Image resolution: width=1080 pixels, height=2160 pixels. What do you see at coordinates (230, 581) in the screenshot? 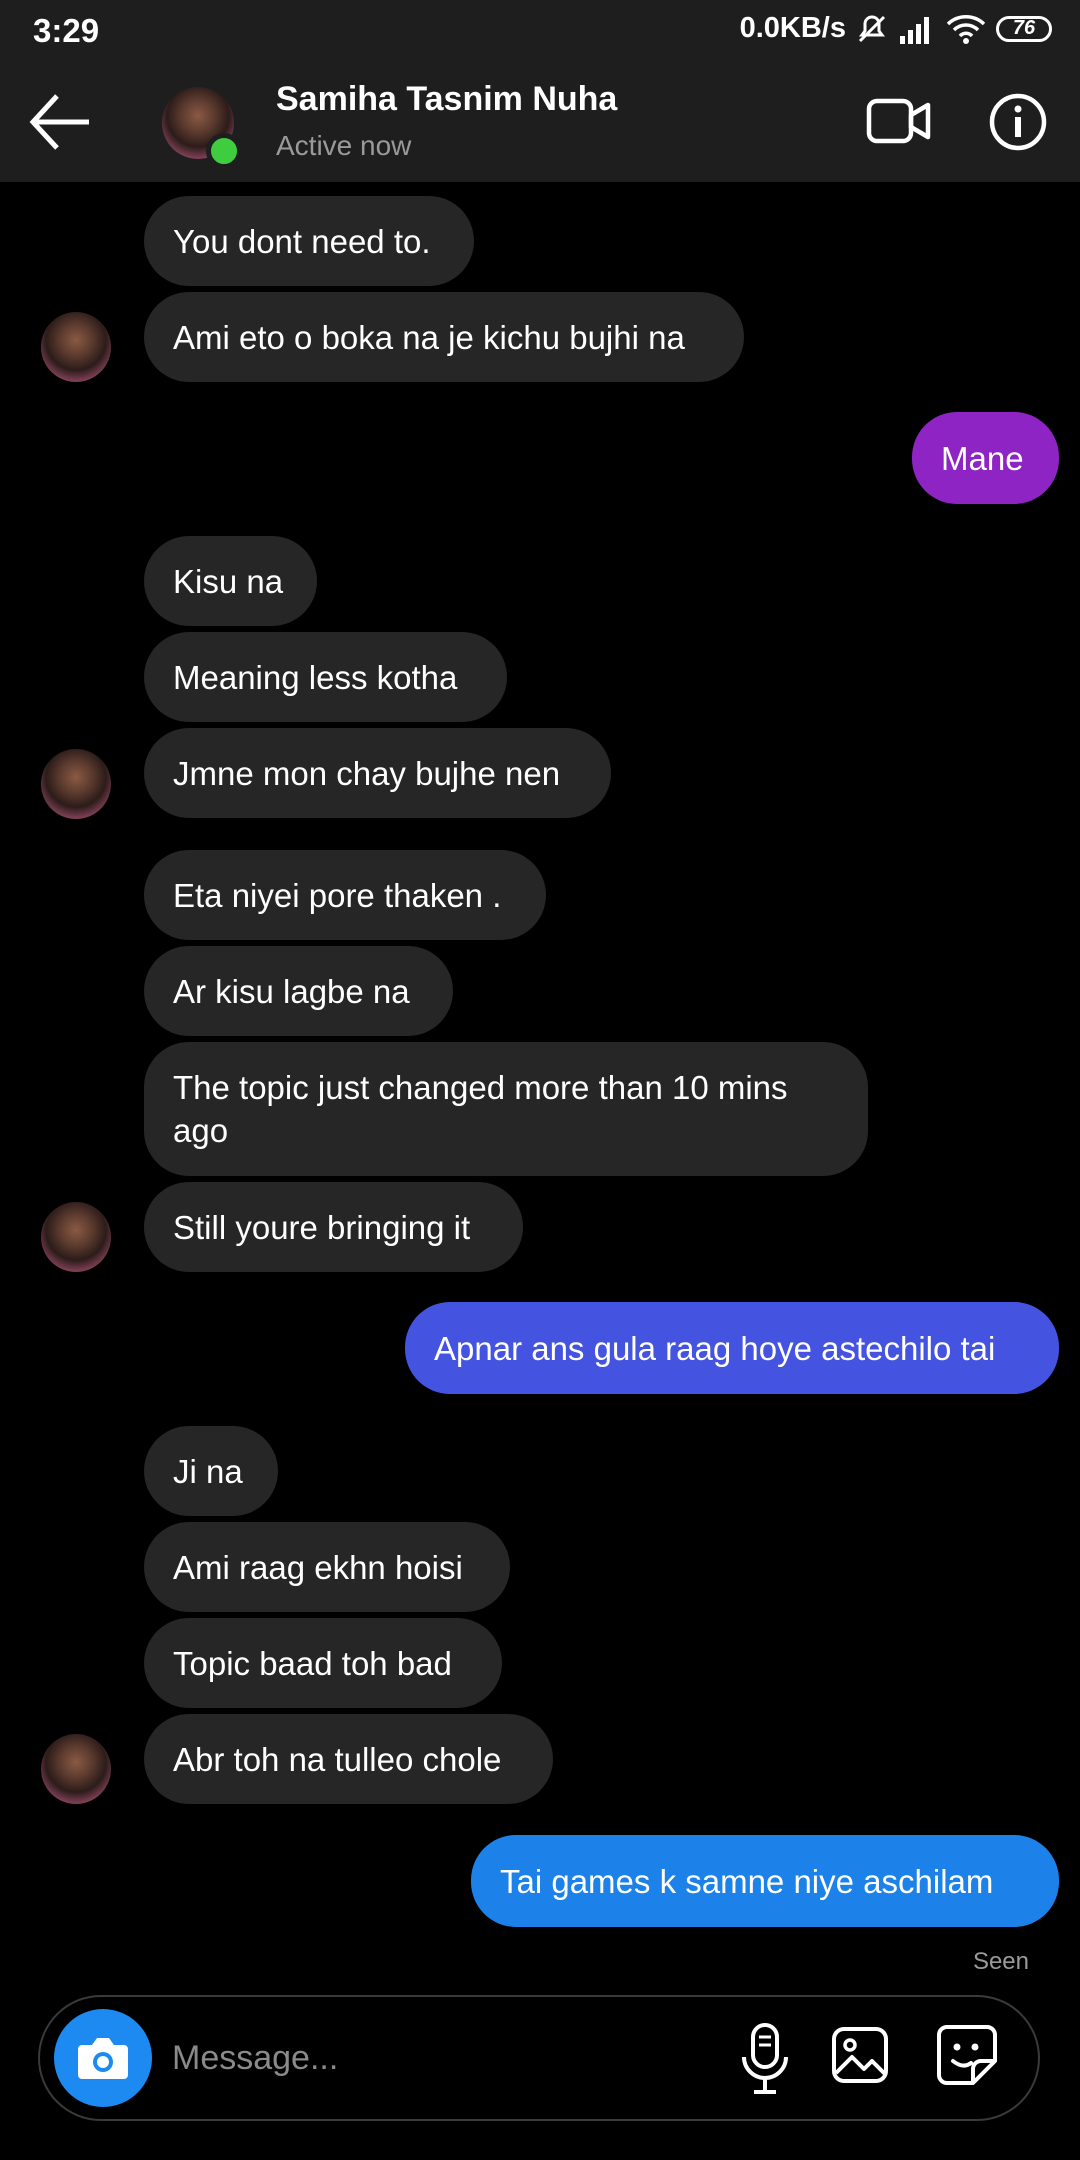
I see `incoming-message: Kisu na` at bounding box center [230, 581].